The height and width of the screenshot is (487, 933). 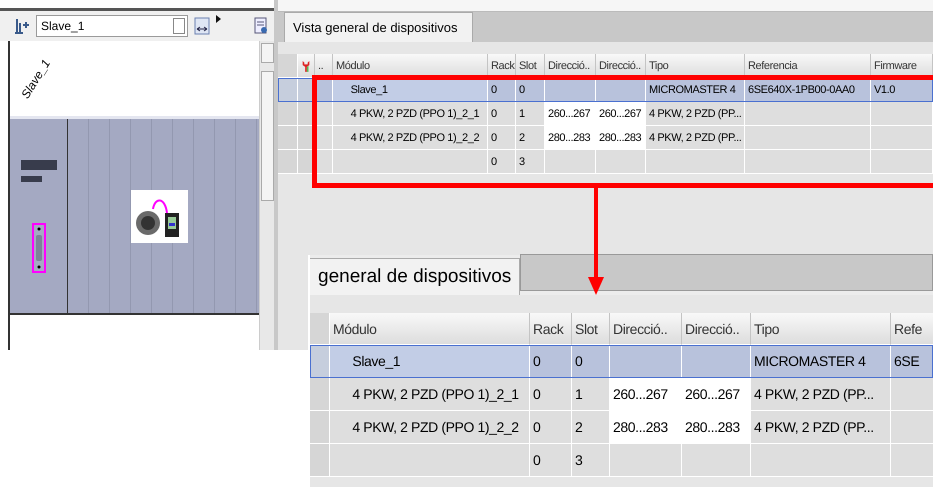 What do you see at coordinates (306, 65) in the screenshot?
I see `wrench-icon` at bounding box center [306, 65].